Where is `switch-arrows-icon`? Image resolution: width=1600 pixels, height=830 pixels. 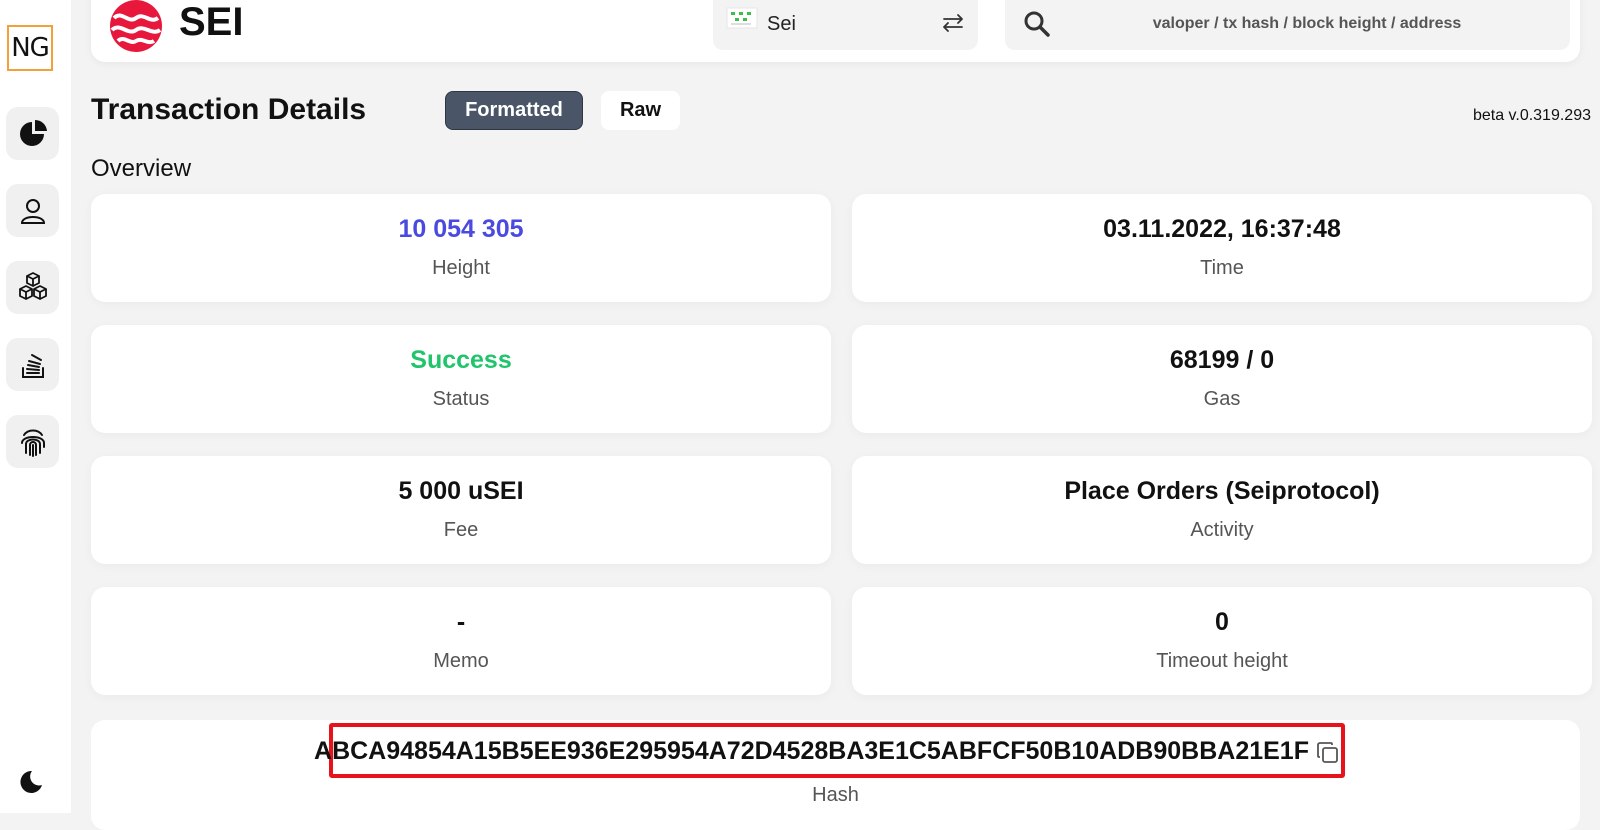 switch-arrows-icon is located at coordinates (953, 23).